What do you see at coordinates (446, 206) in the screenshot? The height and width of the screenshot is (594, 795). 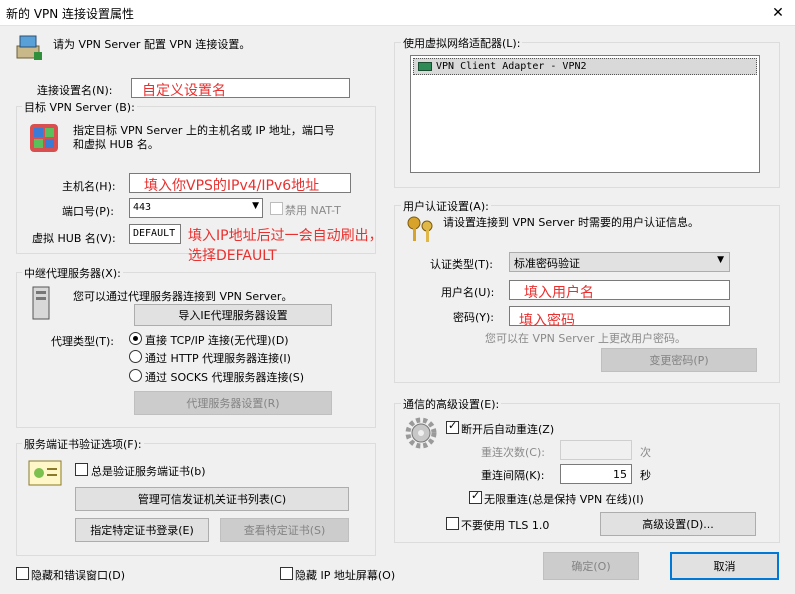 I see `auth-group-label: 用户认证设置(A):` at bounding box center [446, 206].